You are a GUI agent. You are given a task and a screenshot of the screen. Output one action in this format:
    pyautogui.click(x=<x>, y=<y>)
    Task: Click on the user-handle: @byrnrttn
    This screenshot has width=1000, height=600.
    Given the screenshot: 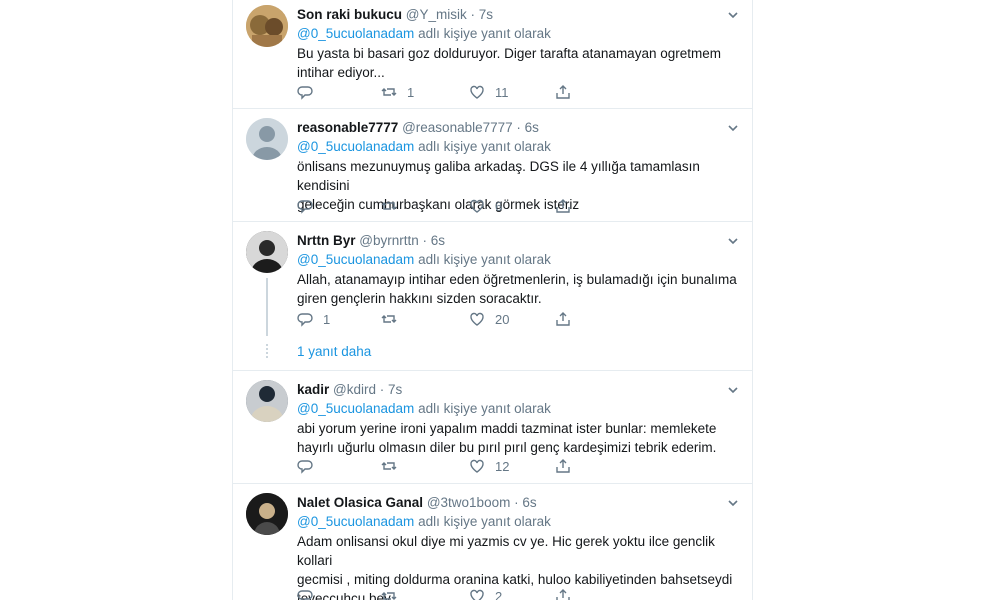 What is the action you would take?
    pyautogui.click(x=388, y=240)
    